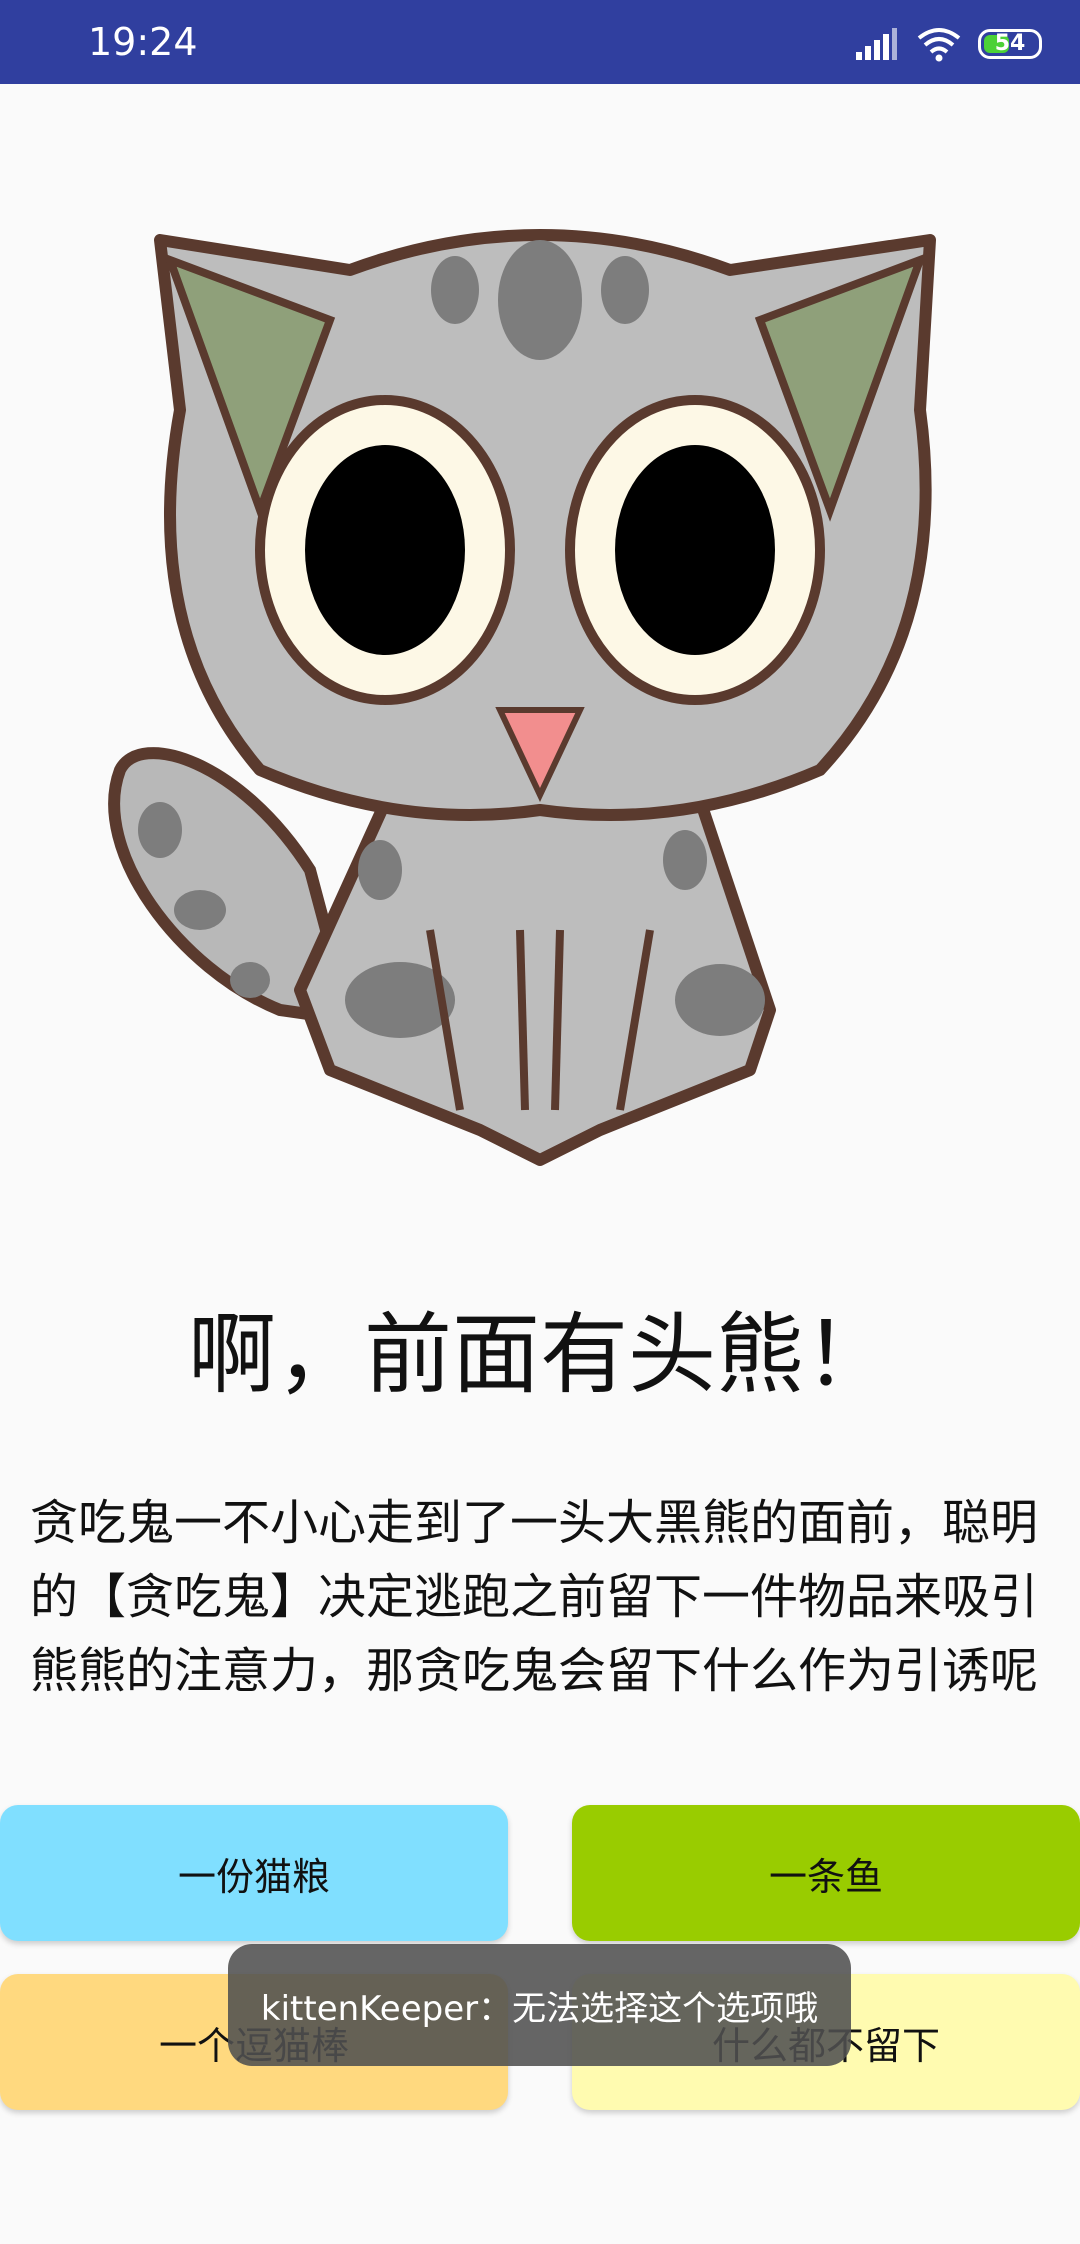  What do you see at coordinates (939, 45) in the screenshot?
I see `wifi-icon` at bounding box center [939, 45].